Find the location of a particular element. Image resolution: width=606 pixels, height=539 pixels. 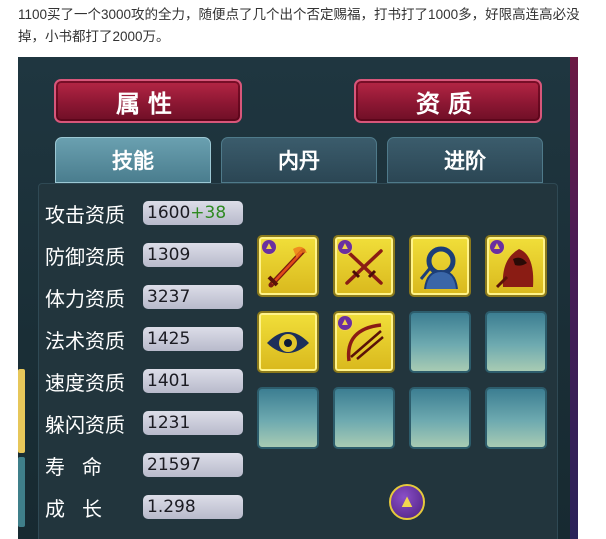

stat-value: 1231 is located at coordinates (193, 423).